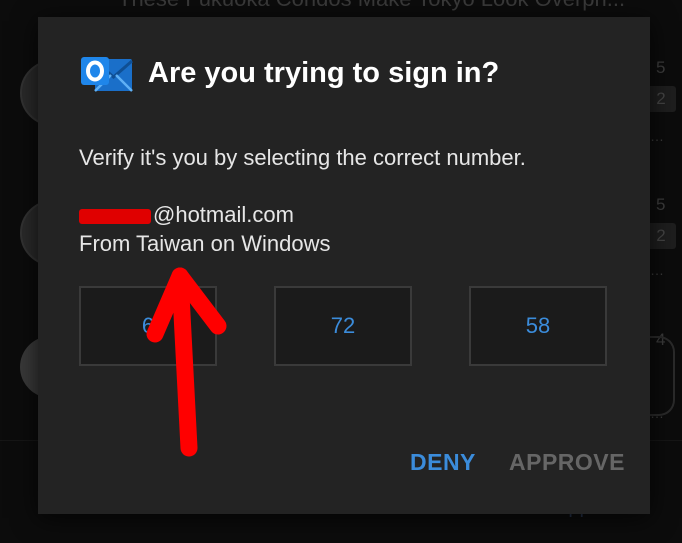 This screenshot has height=543, width=682. I want to click on account-email: @hotmail.com, so click(186, 215).